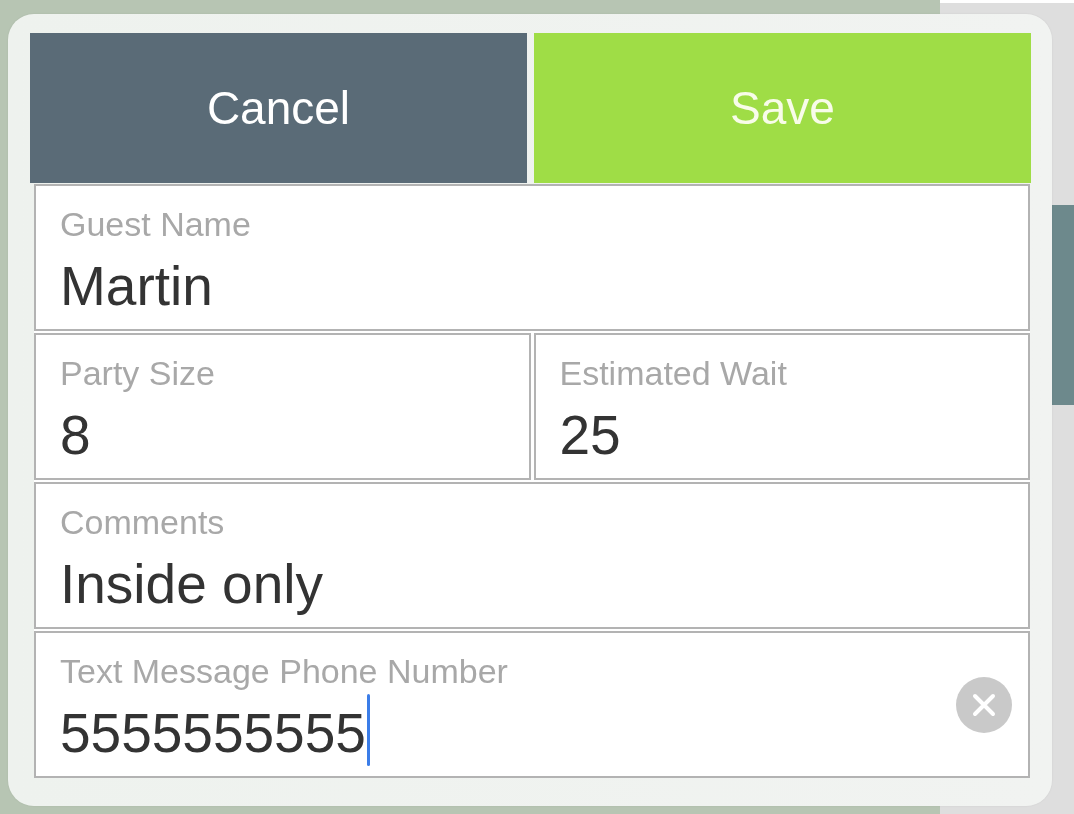 The height and width of the screenshot is (814, 1074). I want to click on text-field: Party Size 8, so click(282, 406).